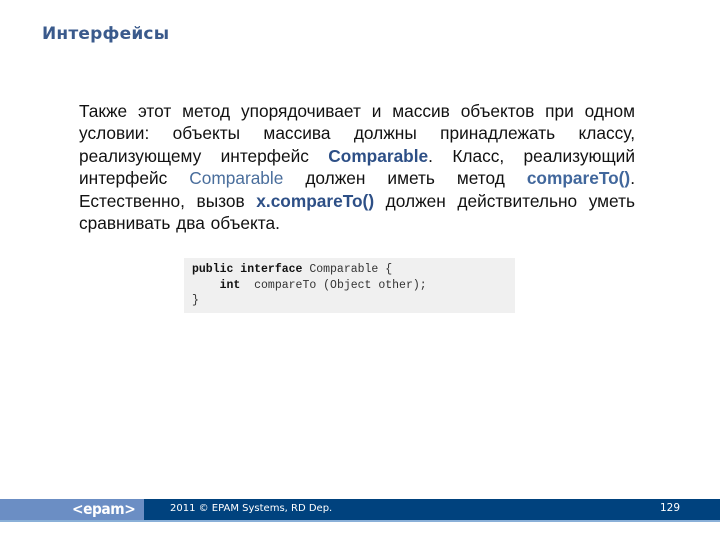 The width and height of the screenshot is (720, 540). What do you see at coordinates (106, 34) in the screenshot?
I see `slide-title: Интерфейсы` at bounding box center [106, 34].